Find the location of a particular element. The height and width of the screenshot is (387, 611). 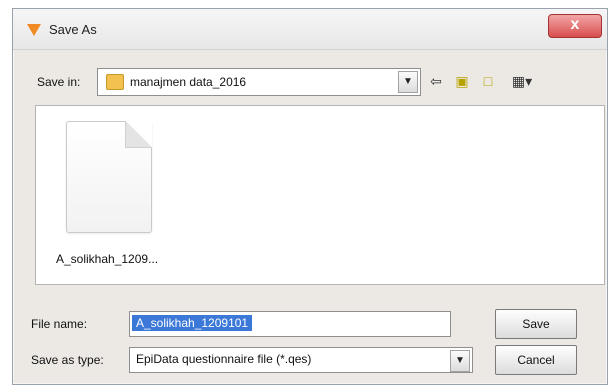

new-folder-icon: □ is located at coordinates (488, 81).